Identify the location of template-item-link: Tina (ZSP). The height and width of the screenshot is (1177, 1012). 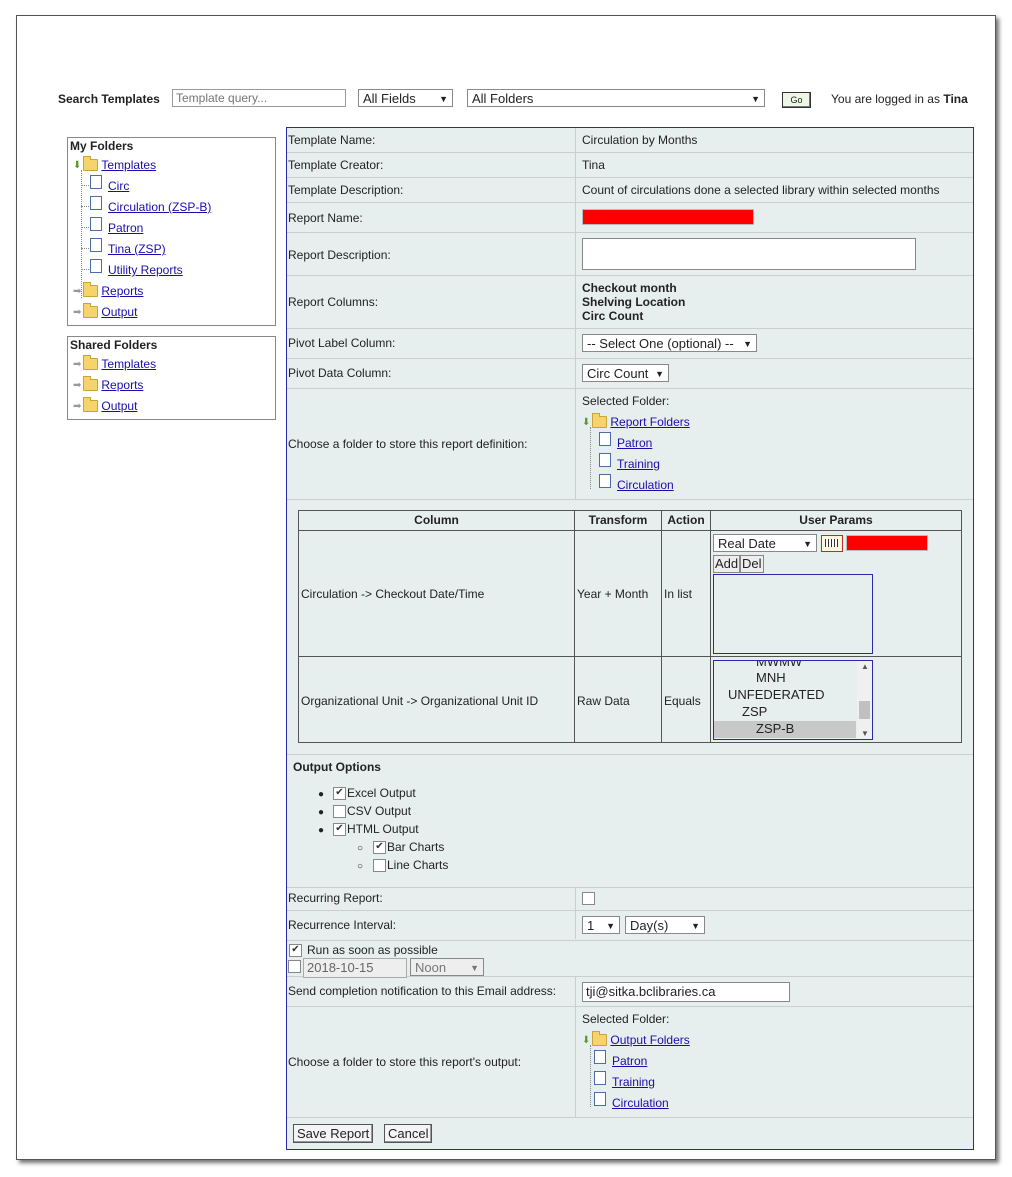
(137, 249).